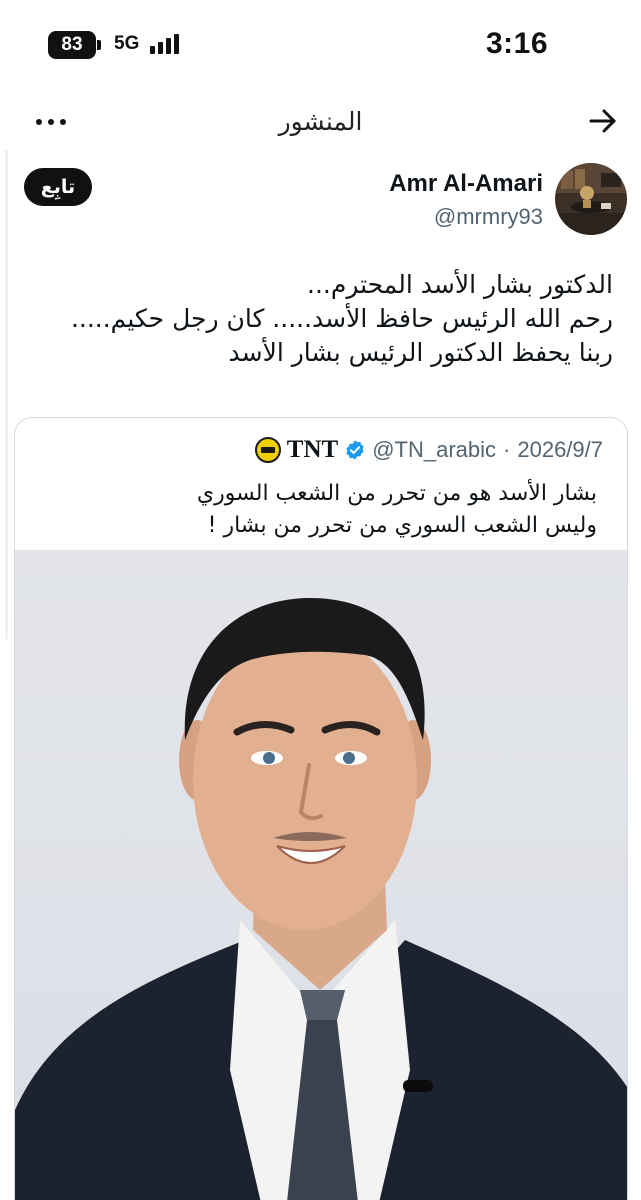 Image resolution: width=641 pixels, height=1200 pixels. I want to click on quoted-author-name: TNT, so click(312, 449).